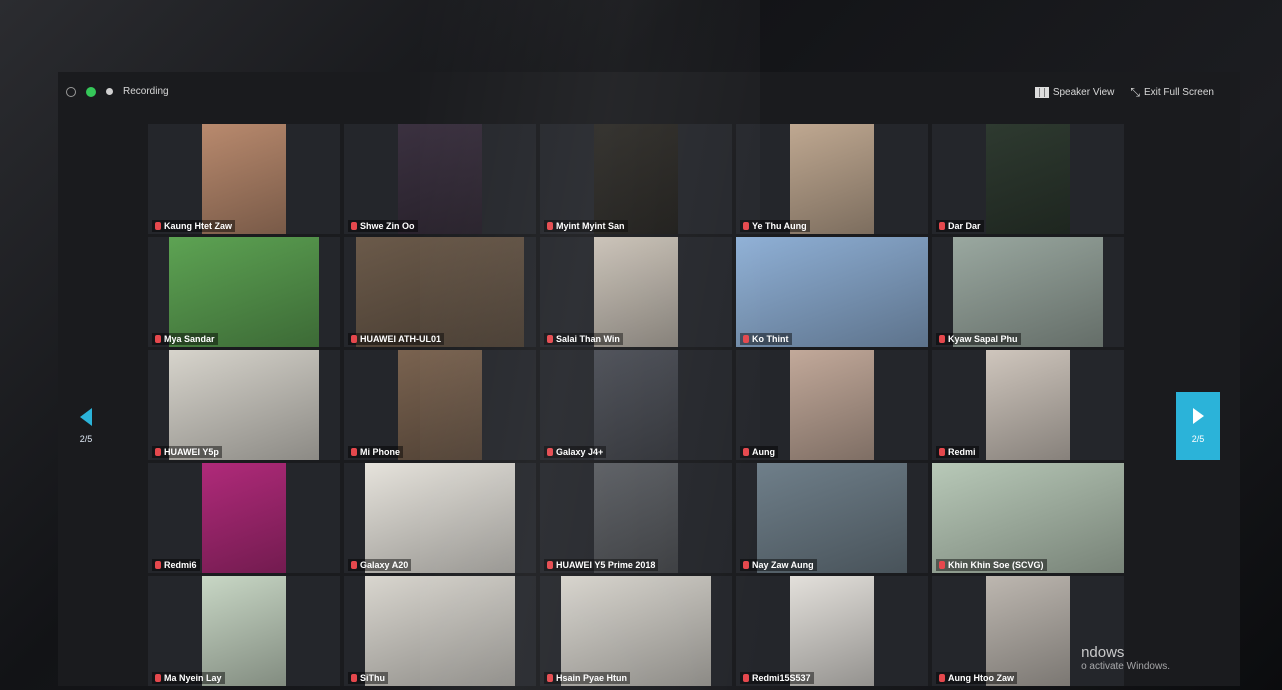 This screenshot has width=1282, height=690. I want to click on participant-name: Salai Than Win, so click(588, 339).